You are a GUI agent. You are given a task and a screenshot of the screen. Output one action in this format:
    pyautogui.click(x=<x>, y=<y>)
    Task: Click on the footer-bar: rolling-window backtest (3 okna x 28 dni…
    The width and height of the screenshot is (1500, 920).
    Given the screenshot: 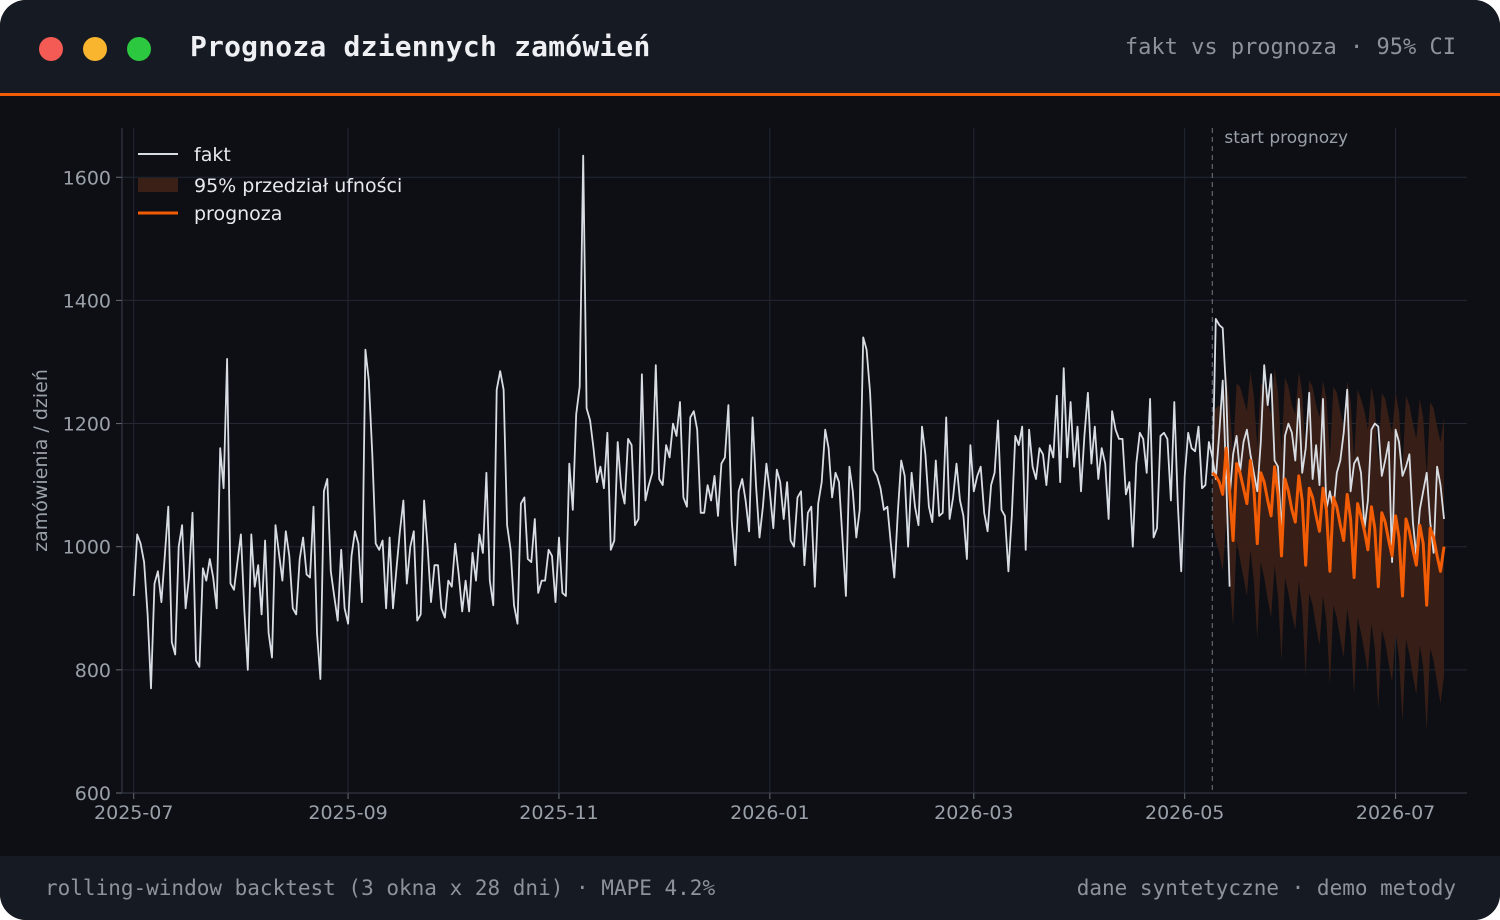 What is the action you would take?
    pyautogui.click(x=750, y=888)
    